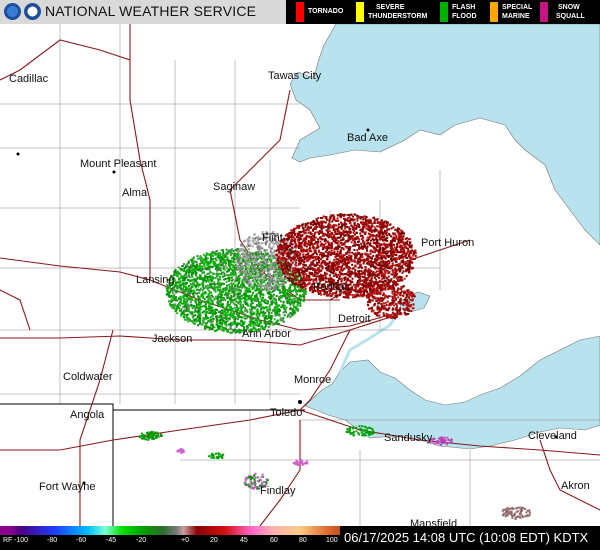 The height and width of the screenshot is (550, 600). What do you see at coordinates (8, 540) in the screenshot?
I see `legend-tick: RF` at bounding box center [8, 540].